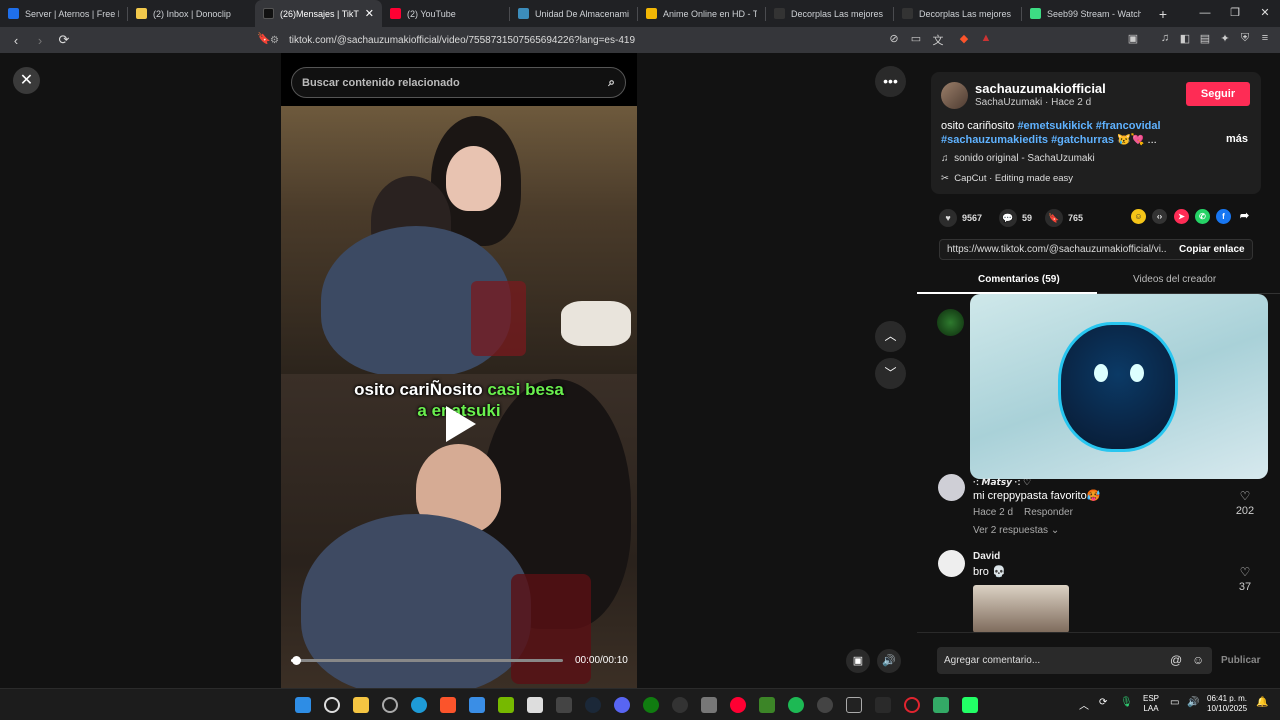 This screenshot has height=720, width=1280. I want to click on more-options-icon: •••, so click(890, 81).